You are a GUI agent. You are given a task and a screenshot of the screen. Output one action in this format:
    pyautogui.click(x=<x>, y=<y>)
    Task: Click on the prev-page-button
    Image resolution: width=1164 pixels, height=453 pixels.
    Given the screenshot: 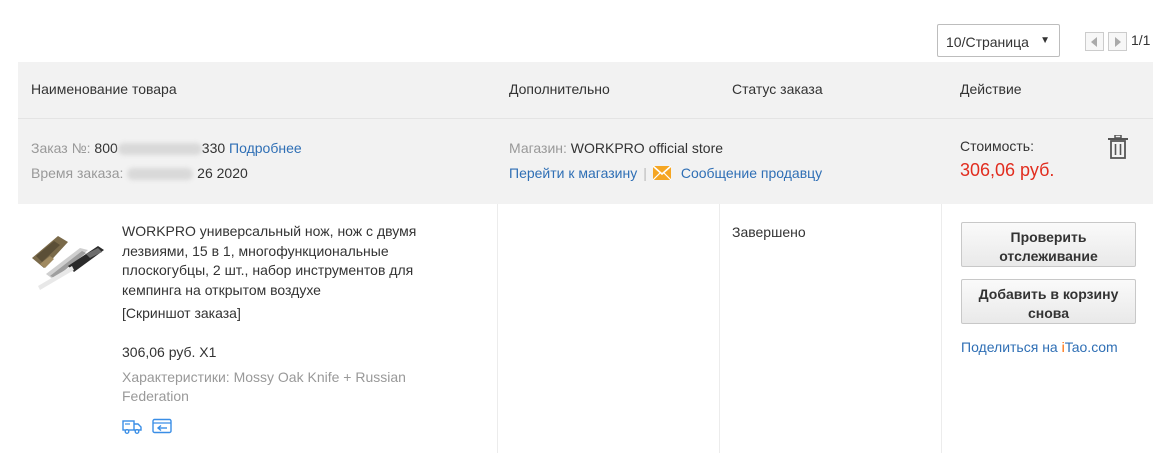 What is the action you would take?
    pyautogui.click(x=1094, y=41)
    